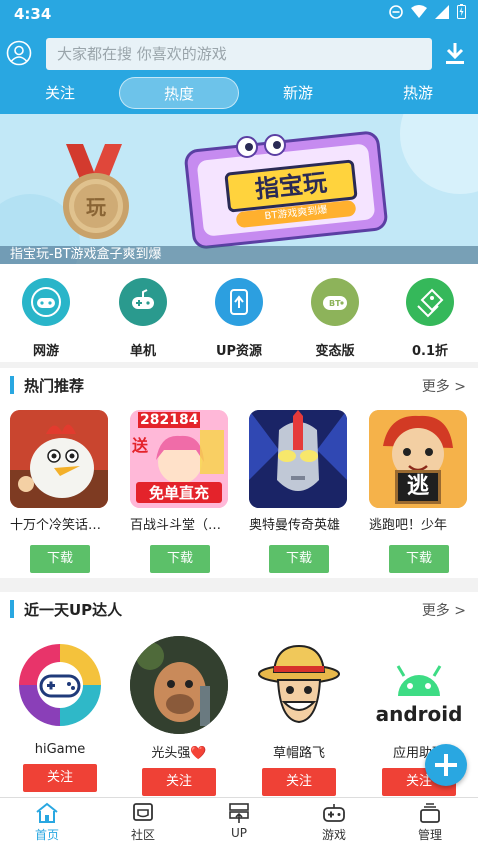  What do you see at coordinates (179, 753) in the screenshot?
I see `up-user-name: 光头强❤️` at bounding box center [179, 753].